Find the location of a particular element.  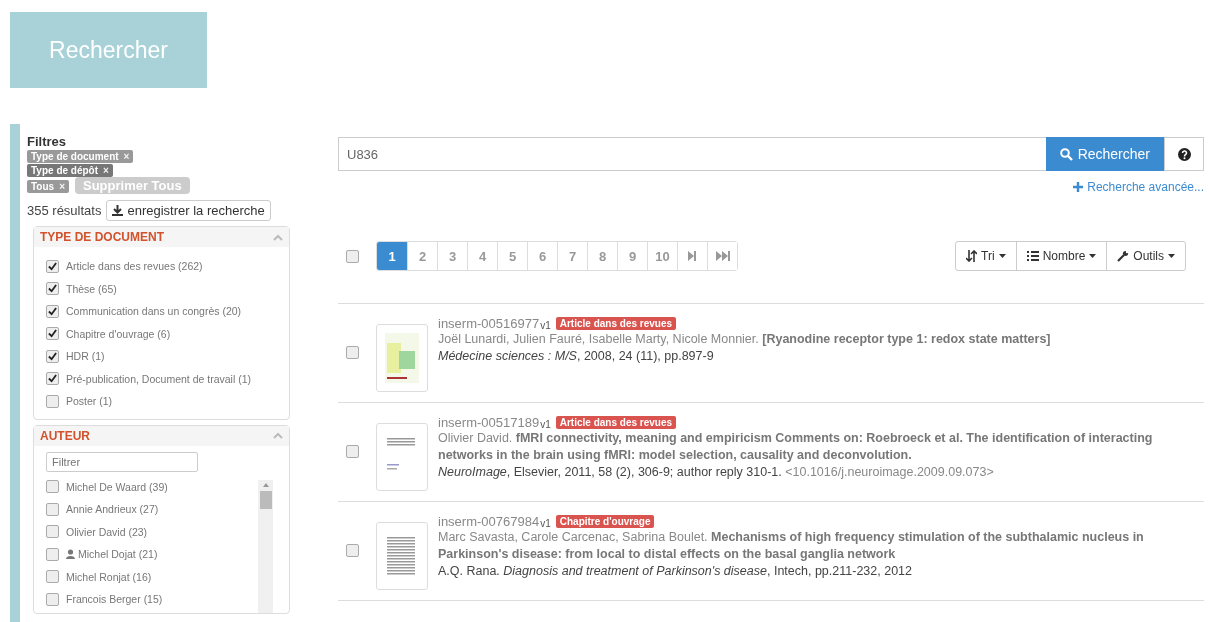

facet-option: Annie Andrieux (27) is located at coordinates (112, 509).